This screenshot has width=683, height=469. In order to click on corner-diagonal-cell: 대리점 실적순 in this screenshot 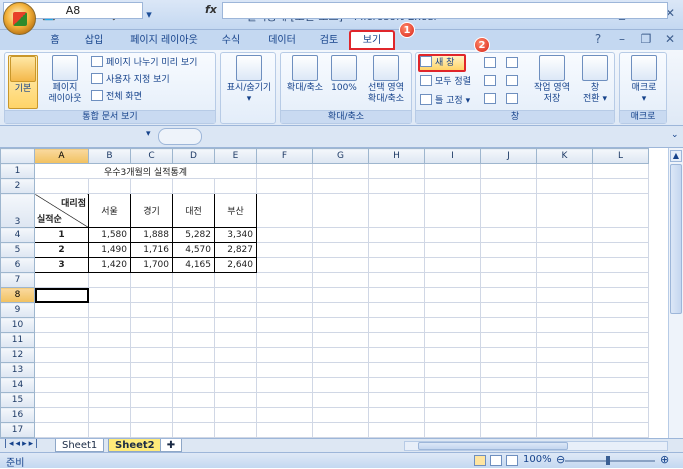, I will do `click(61, 210)`.